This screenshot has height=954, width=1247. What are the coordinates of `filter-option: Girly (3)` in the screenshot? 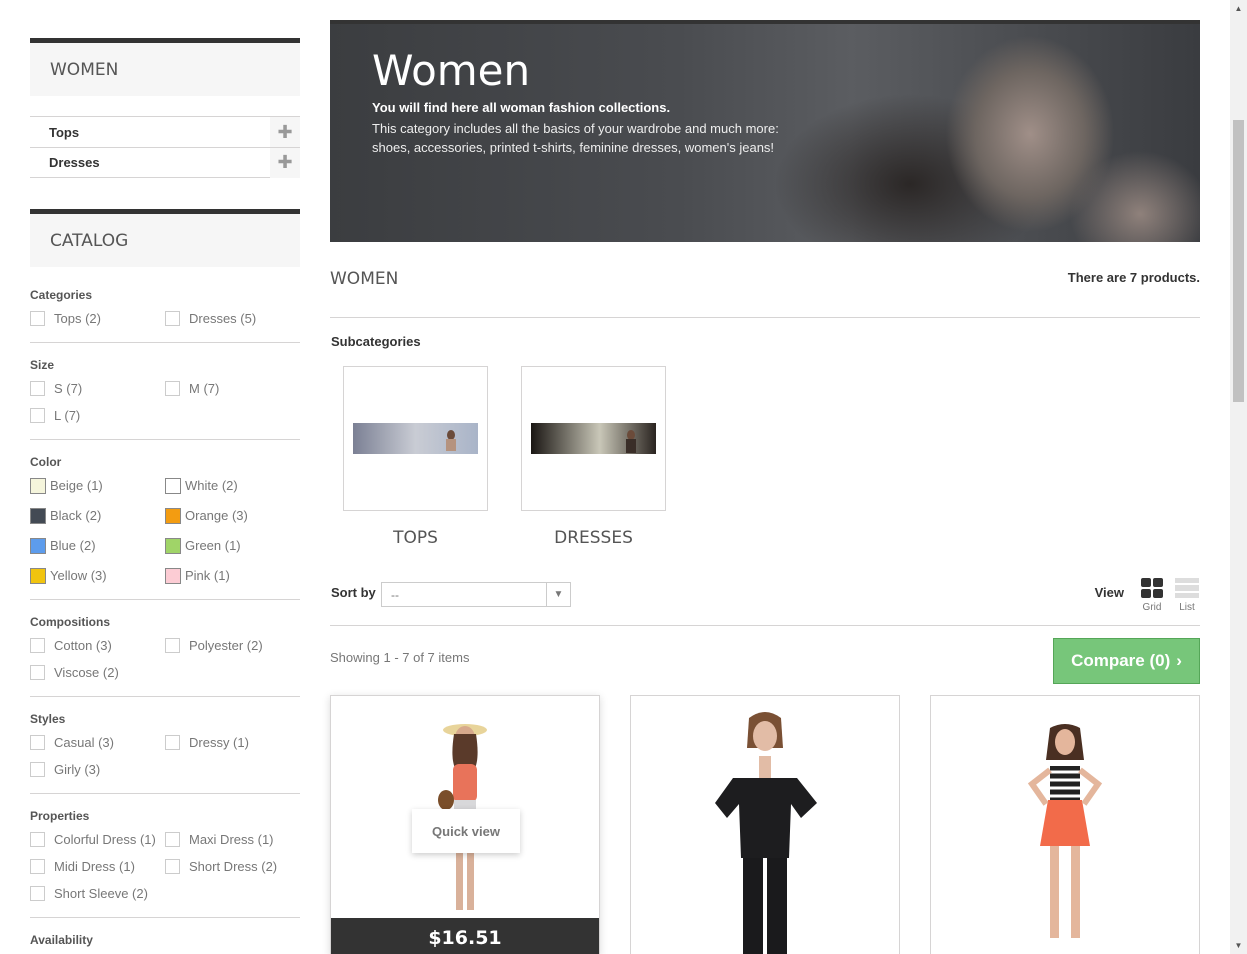 It's located at (97, 769).